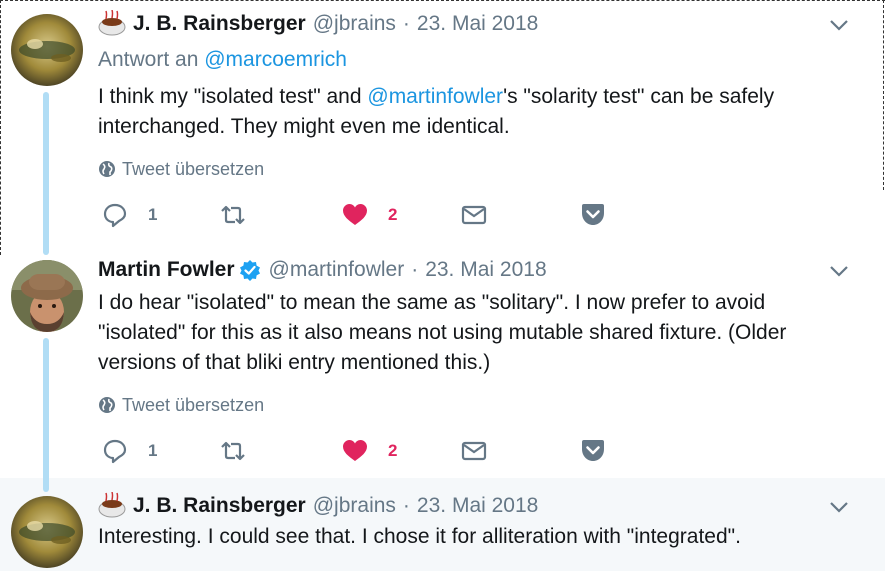 The width and height of the screenshot is (885, 571). What do you see at coordinates (435, 96) in the screenshot?
I see `mention-link: @martinfowler` at bounding box center [435, 96].